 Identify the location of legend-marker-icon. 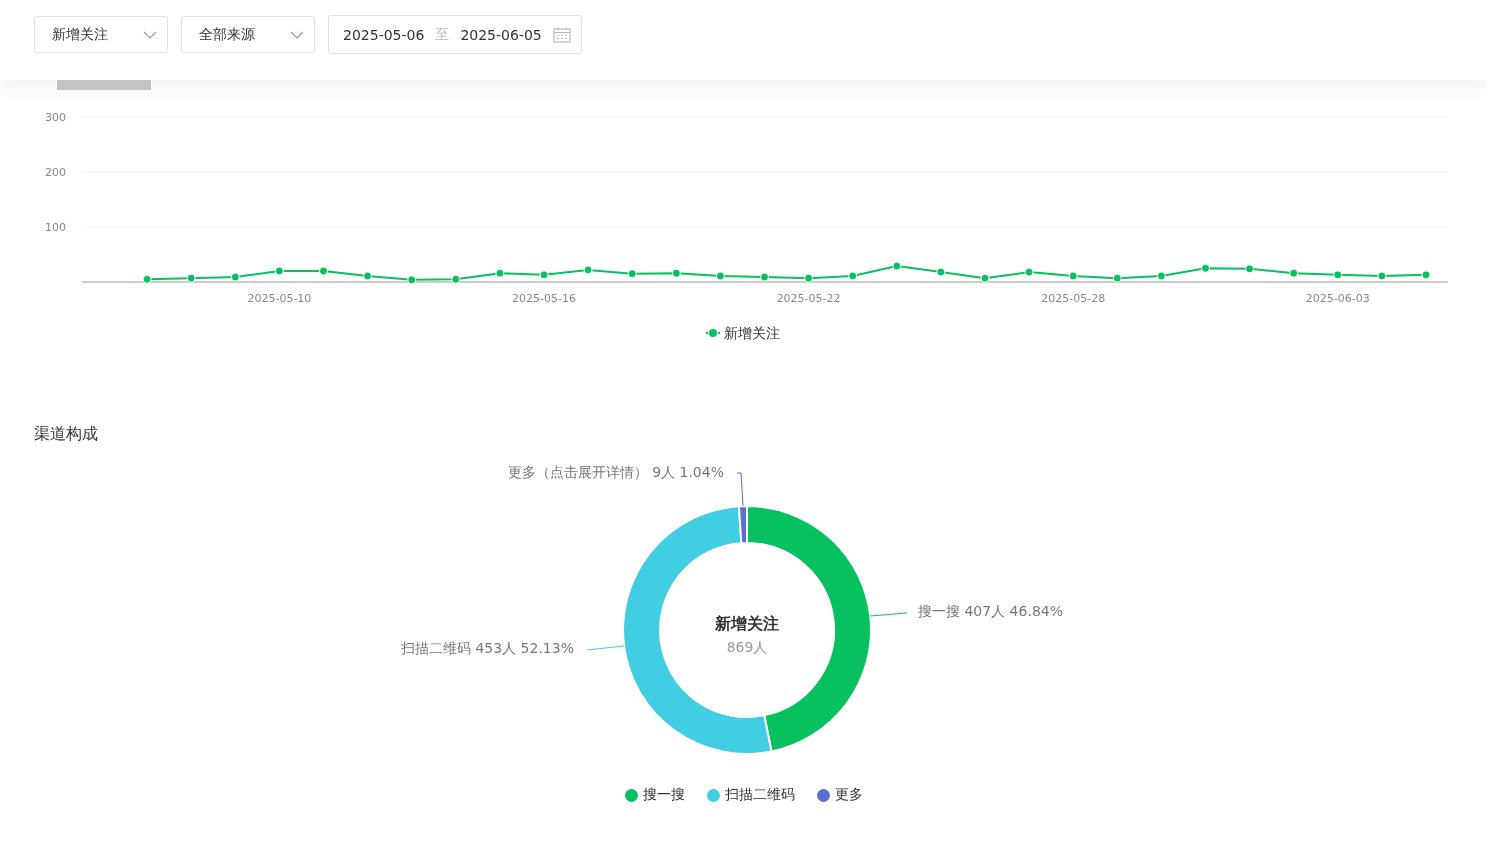
(713, 333).